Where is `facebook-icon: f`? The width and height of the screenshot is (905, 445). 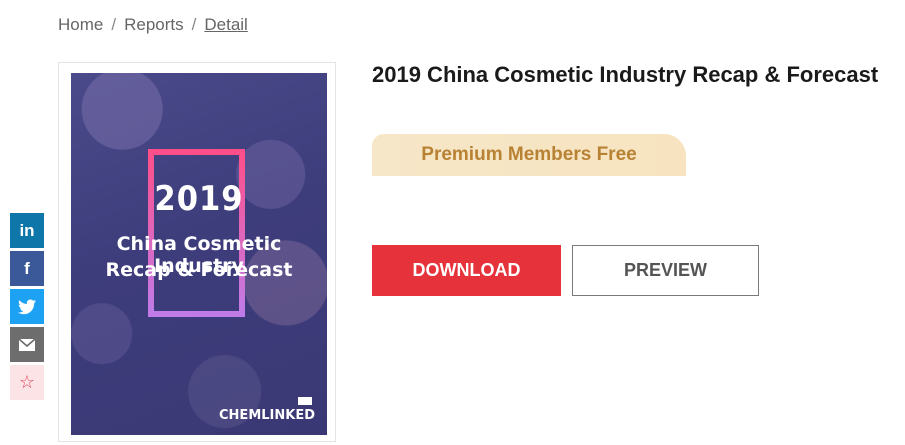
facebook-icon: f is located at coordinates (27, 268).